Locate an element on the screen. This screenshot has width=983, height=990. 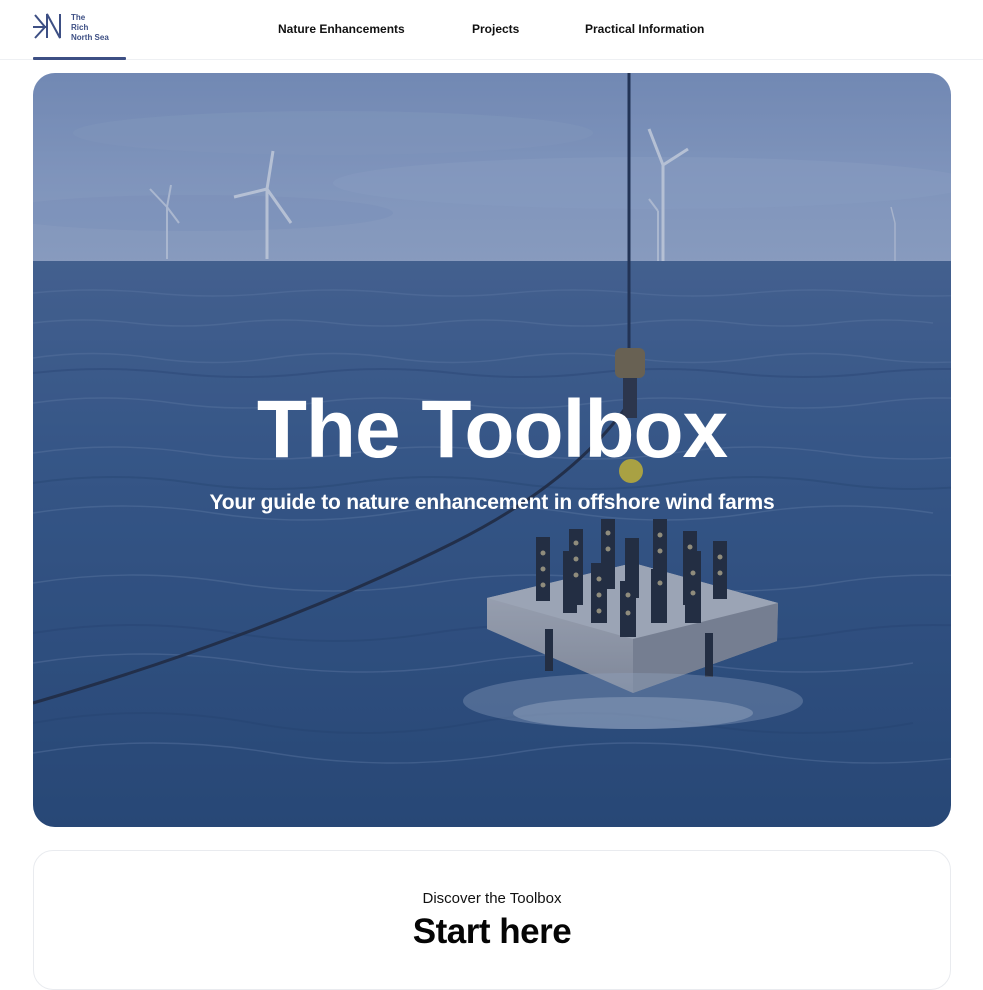
nav-practical-information: Practical Information is located at coordinates (644, 29).